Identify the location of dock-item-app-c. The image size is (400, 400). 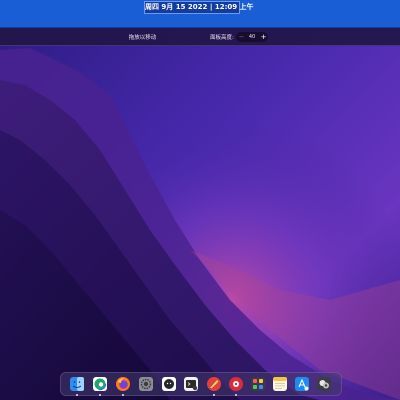
(324, 384).